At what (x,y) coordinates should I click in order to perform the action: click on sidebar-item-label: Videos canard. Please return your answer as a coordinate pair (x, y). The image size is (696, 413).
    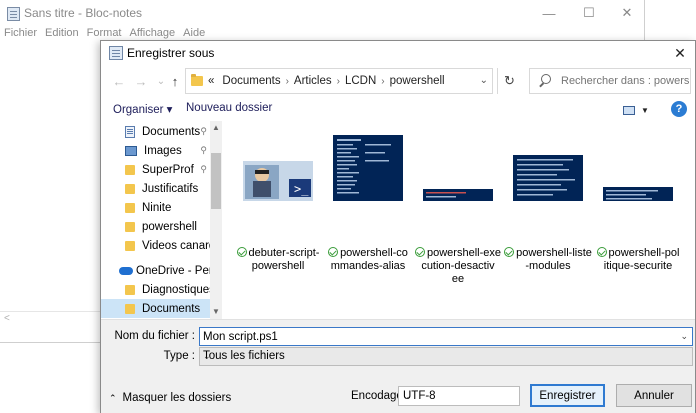
    Looking at the image, I should click on (176, 245).